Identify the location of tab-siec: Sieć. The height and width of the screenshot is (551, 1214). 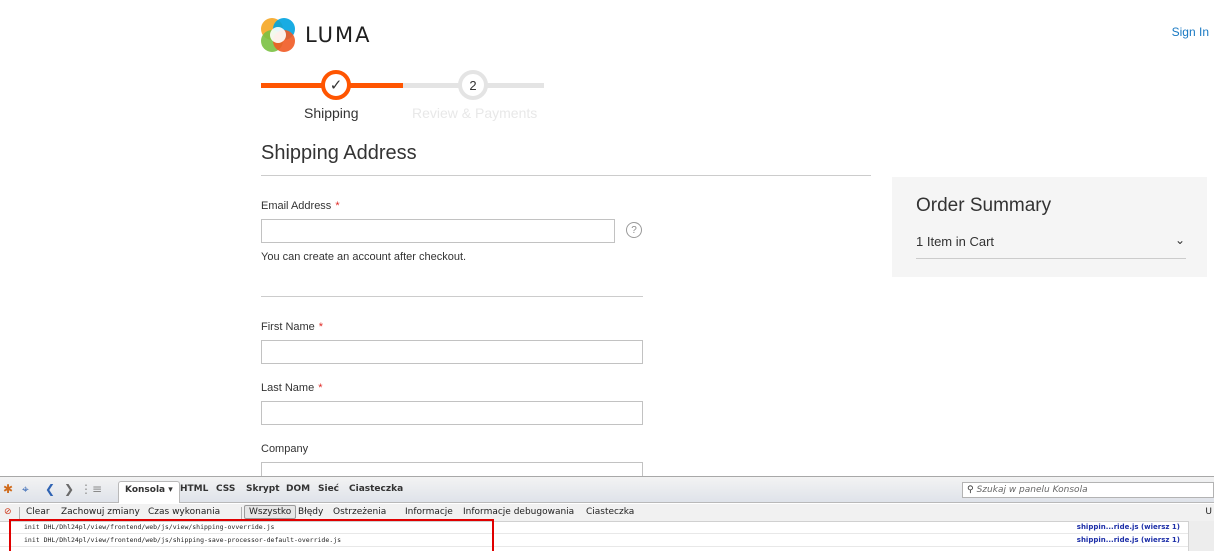
(328, 489).